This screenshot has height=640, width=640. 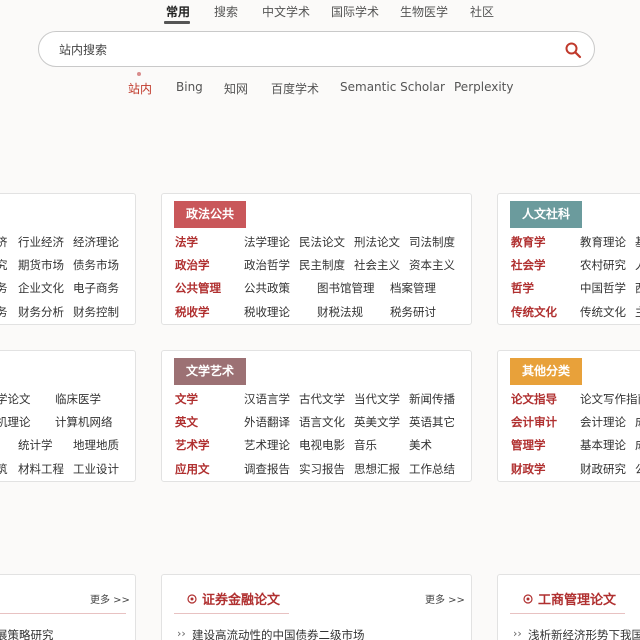 What do you see at coordinates (41, 265) in the screenshot?
I see `category-link: 期货市场` at bounding box center [41, 265].